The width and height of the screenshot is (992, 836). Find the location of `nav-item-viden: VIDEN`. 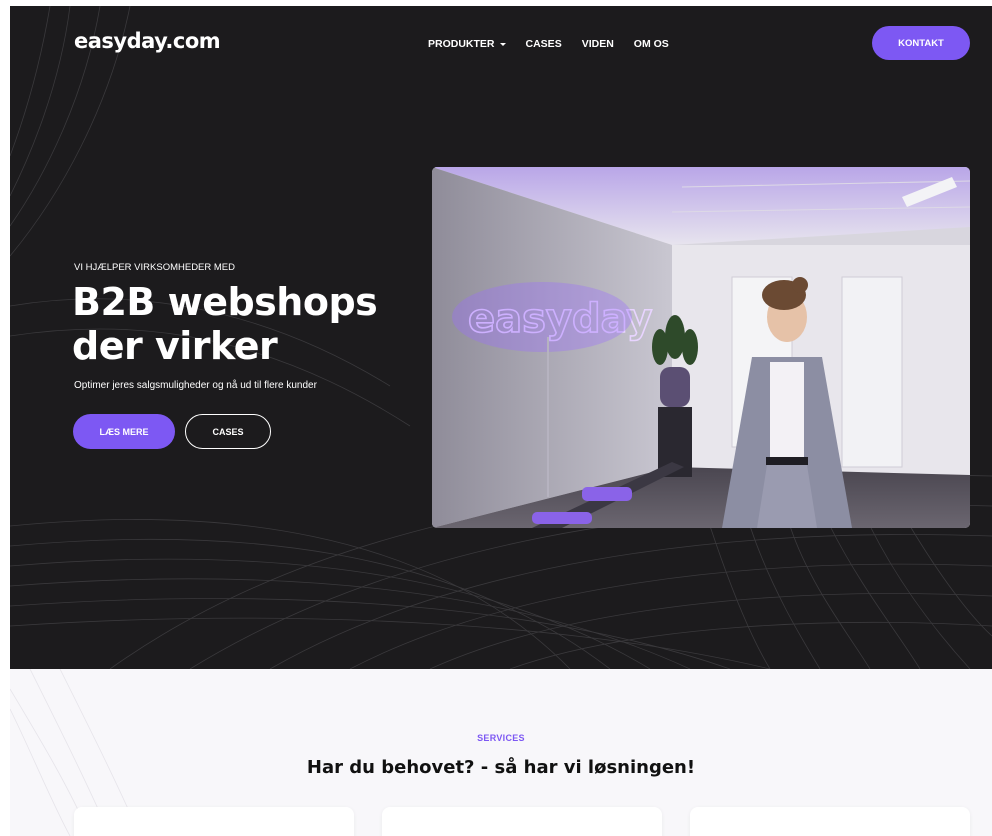

nav-item-viden: VIDEN is located at coordinates (598, 44).